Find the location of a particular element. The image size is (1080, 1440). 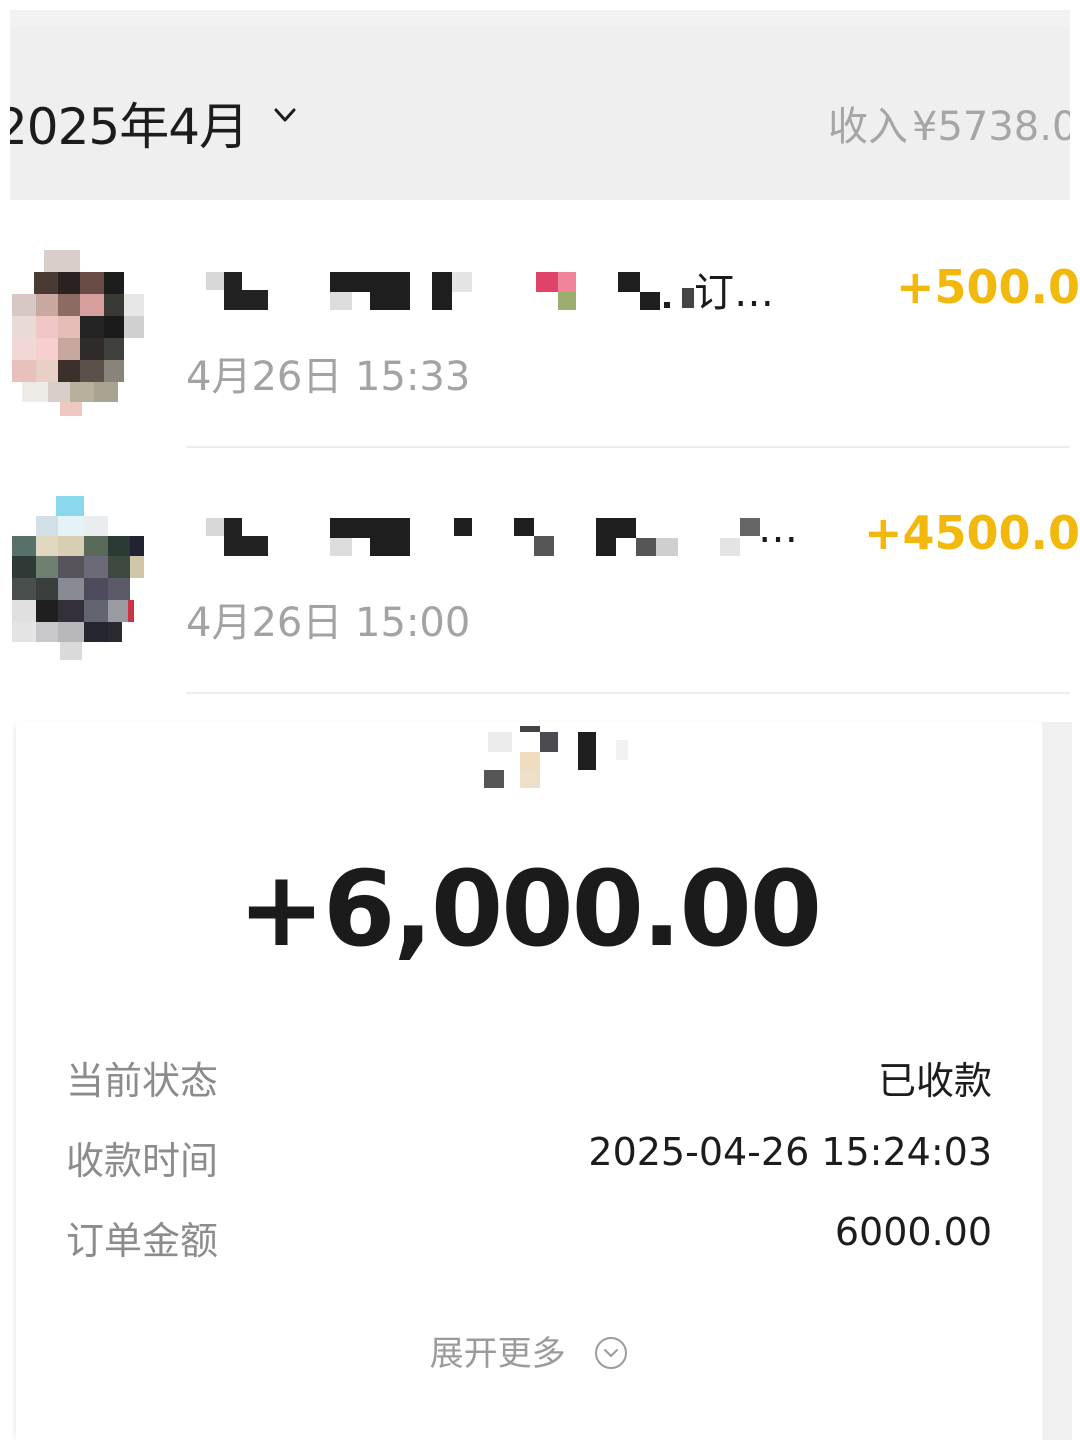

income-value: ¥5738.0 is located at coordinates (991, 127).